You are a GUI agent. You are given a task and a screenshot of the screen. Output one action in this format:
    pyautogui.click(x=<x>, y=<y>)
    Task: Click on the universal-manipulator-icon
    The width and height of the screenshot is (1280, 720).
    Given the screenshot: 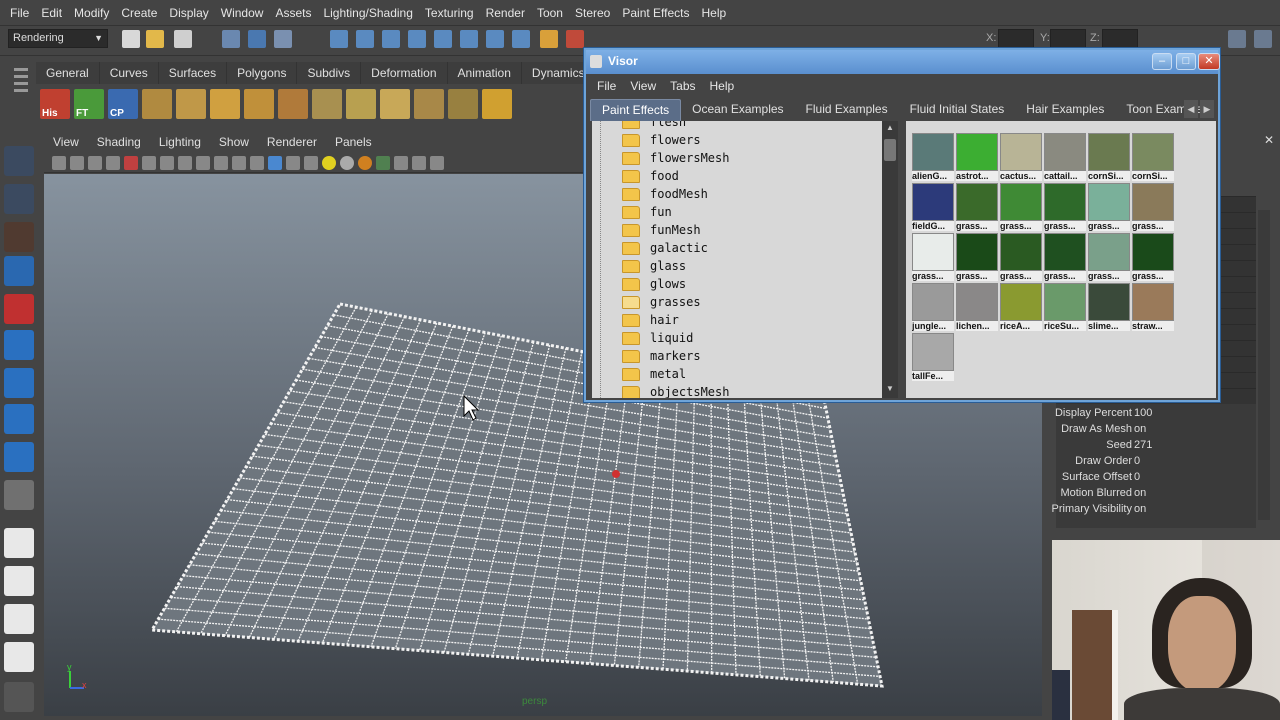 What is the action you would take?
    pyautogui.click(x=19, y=383)
    